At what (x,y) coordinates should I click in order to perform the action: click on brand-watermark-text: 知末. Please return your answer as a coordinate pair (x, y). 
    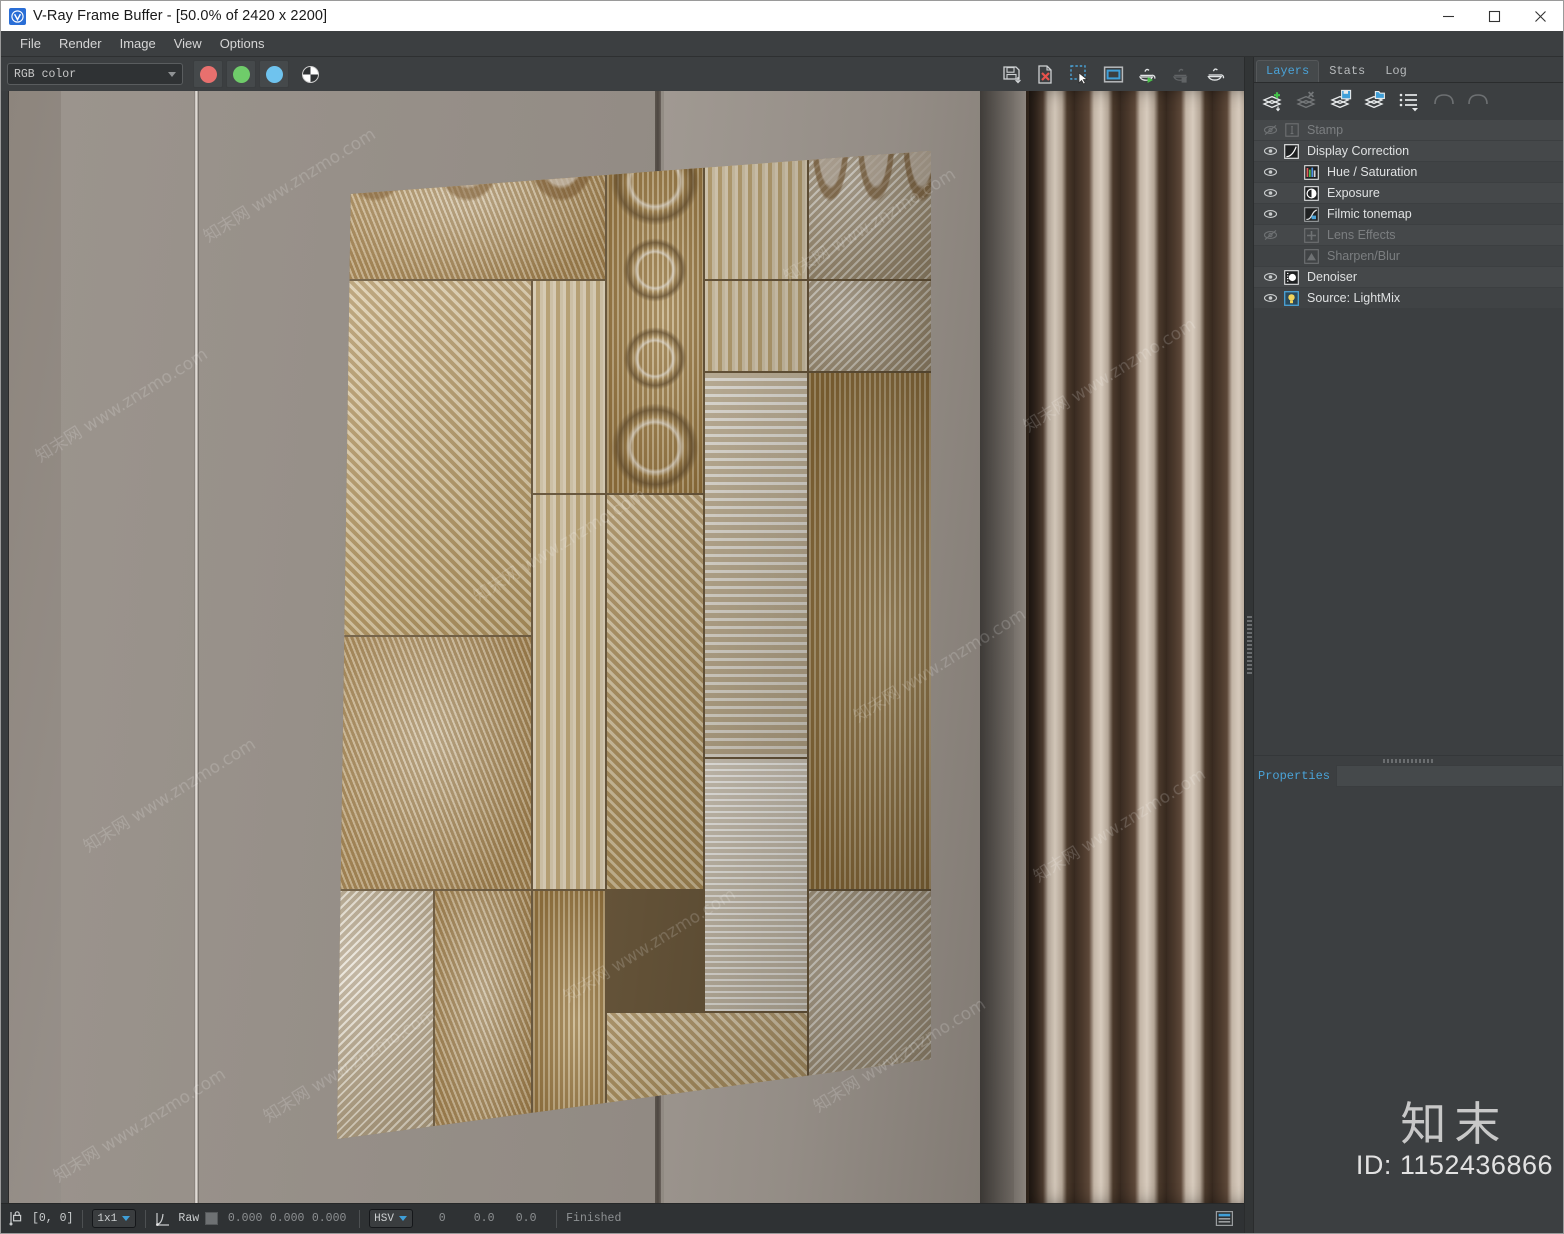
    Looking at the image, I should click on (1454, 1123).